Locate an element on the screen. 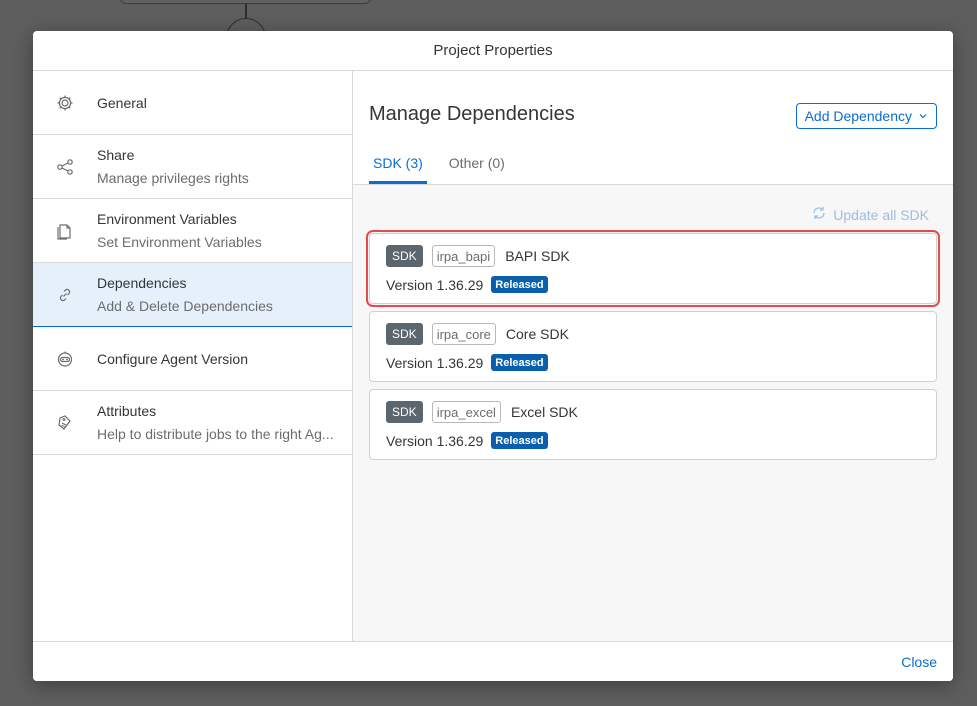 This screenshot has width=977, height=706. background-connector is located at coordinates (246, 11).